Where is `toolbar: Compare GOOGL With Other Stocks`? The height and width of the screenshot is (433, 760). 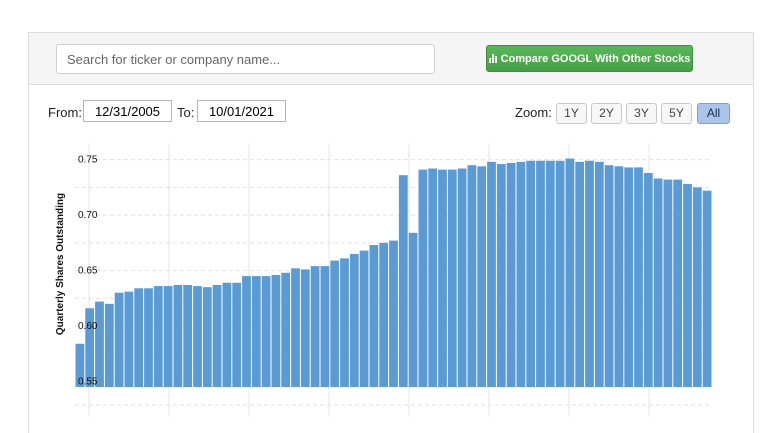
toolbar: Compare GOOGL With Other Stocks is located at coordinates (391, 59).